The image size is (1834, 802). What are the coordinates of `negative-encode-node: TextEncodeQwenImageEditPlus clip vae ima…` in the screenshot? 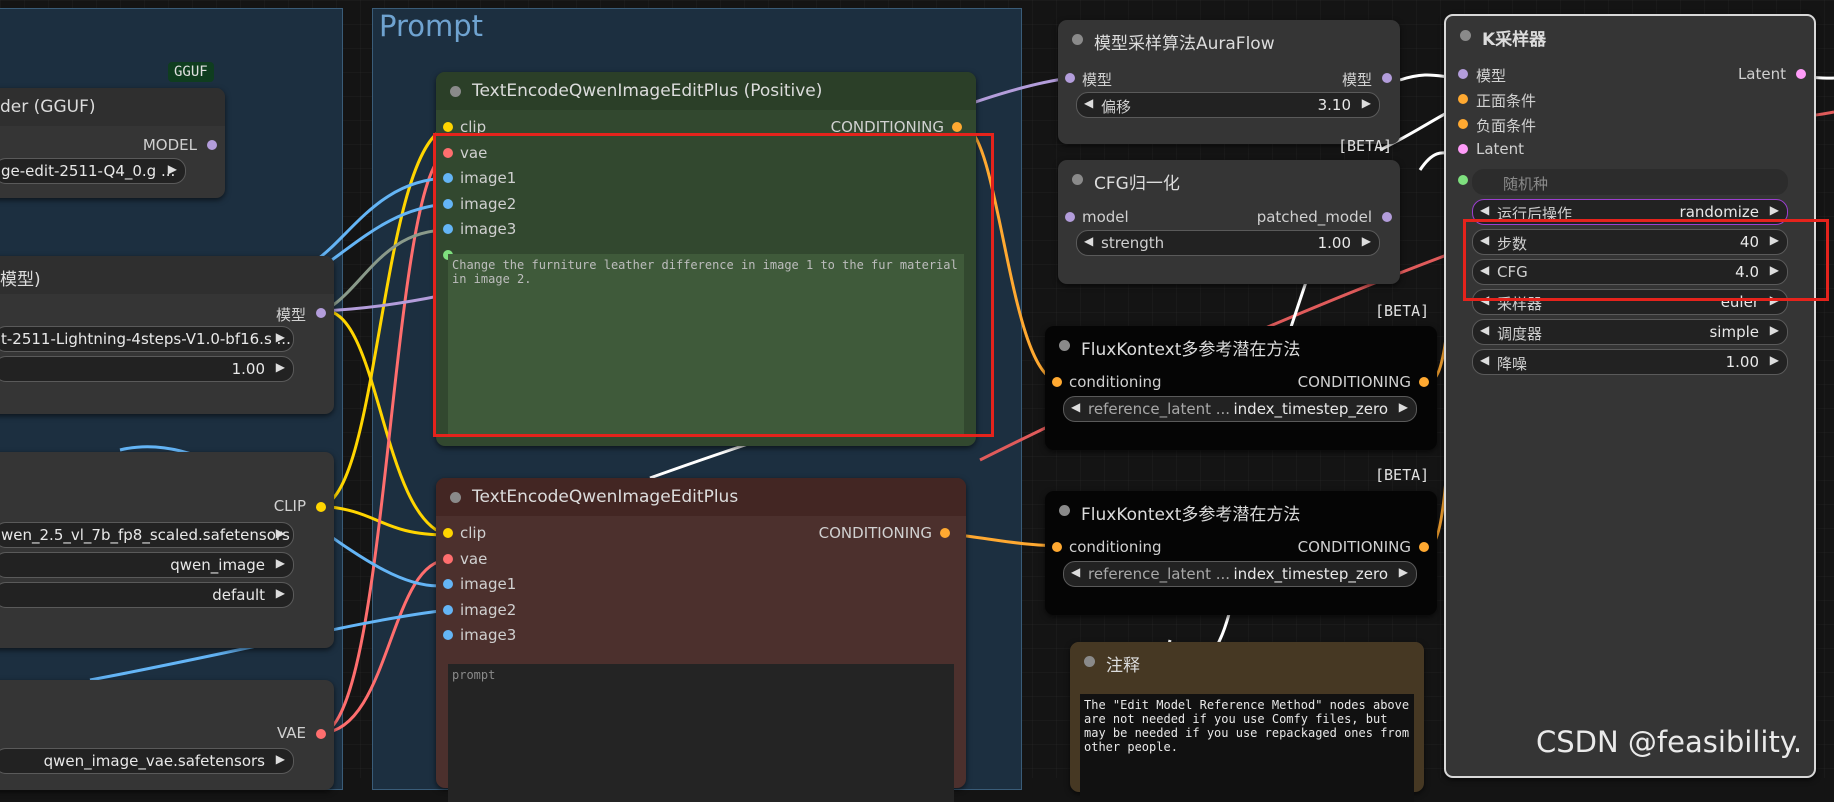 It's located at (701, 640).